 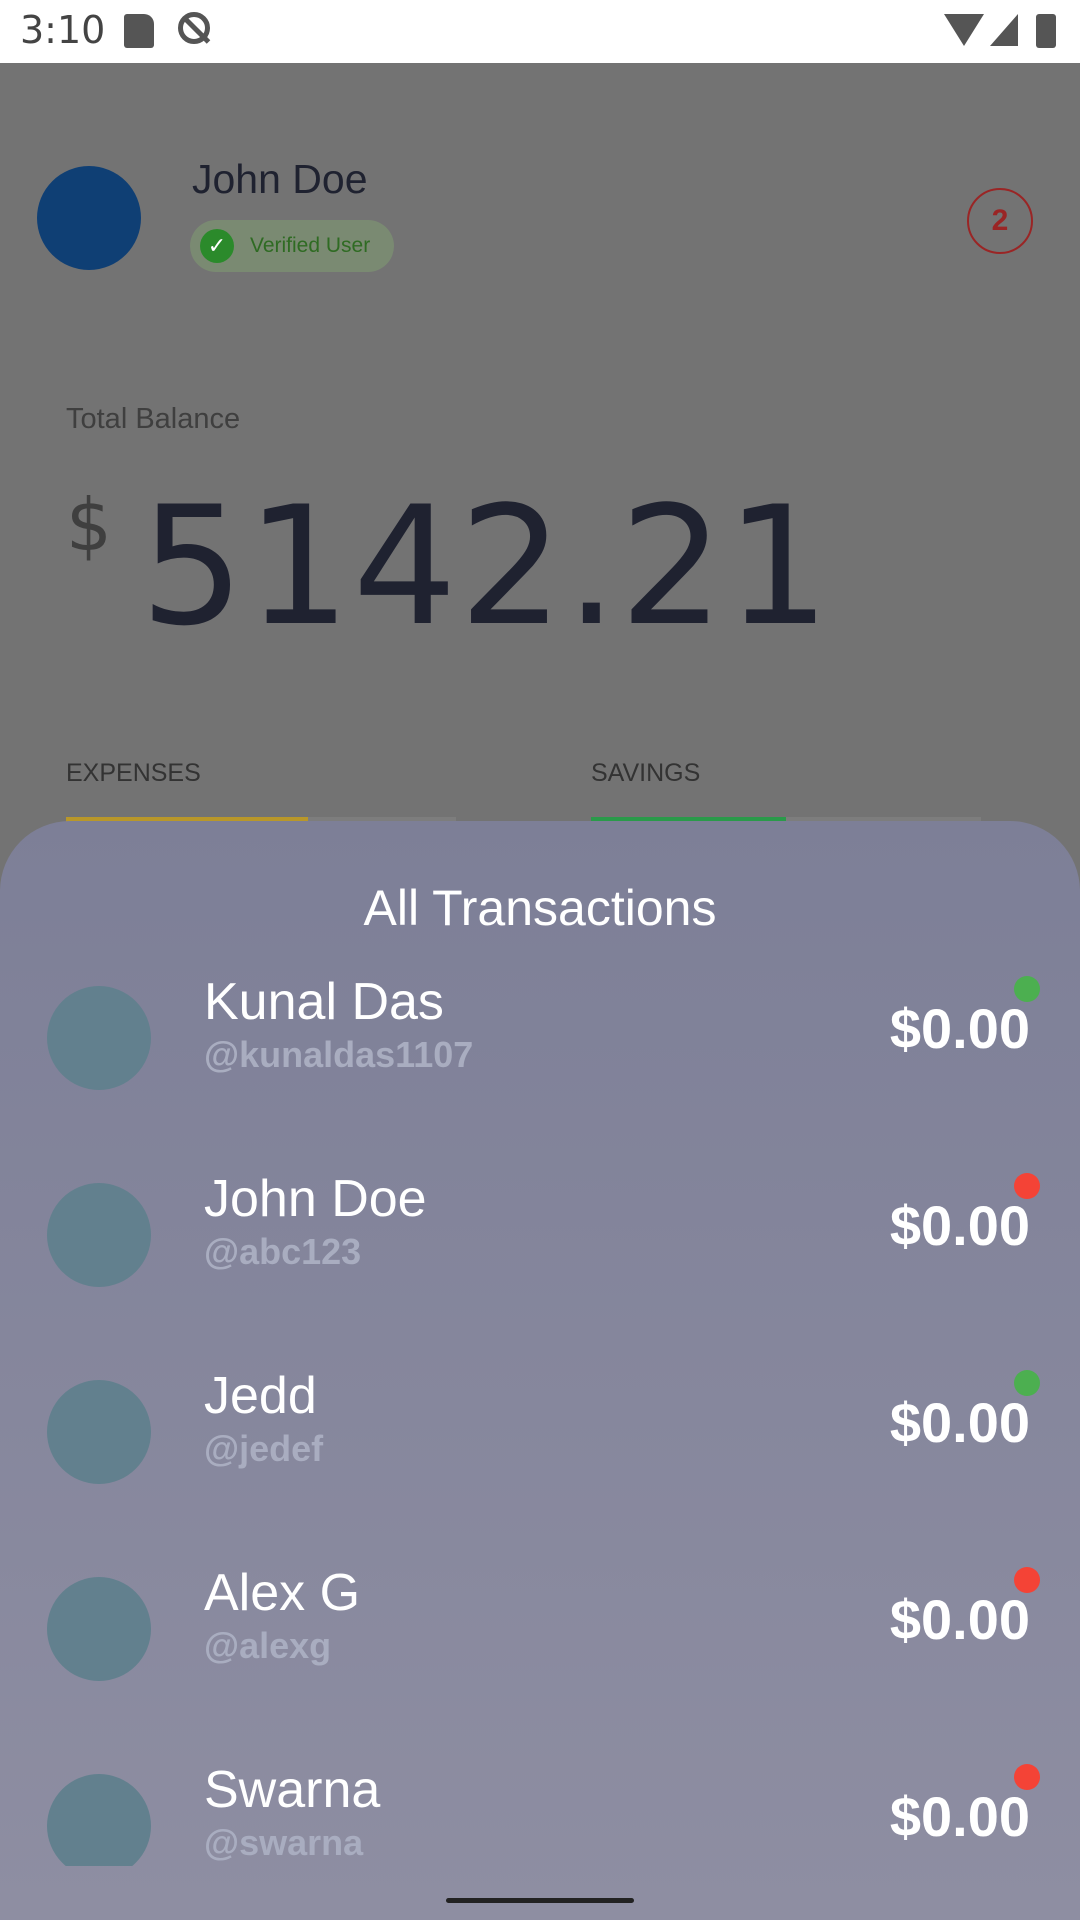 I want to click on transaction-handle: @swarna, so click(x=284, y=1842).